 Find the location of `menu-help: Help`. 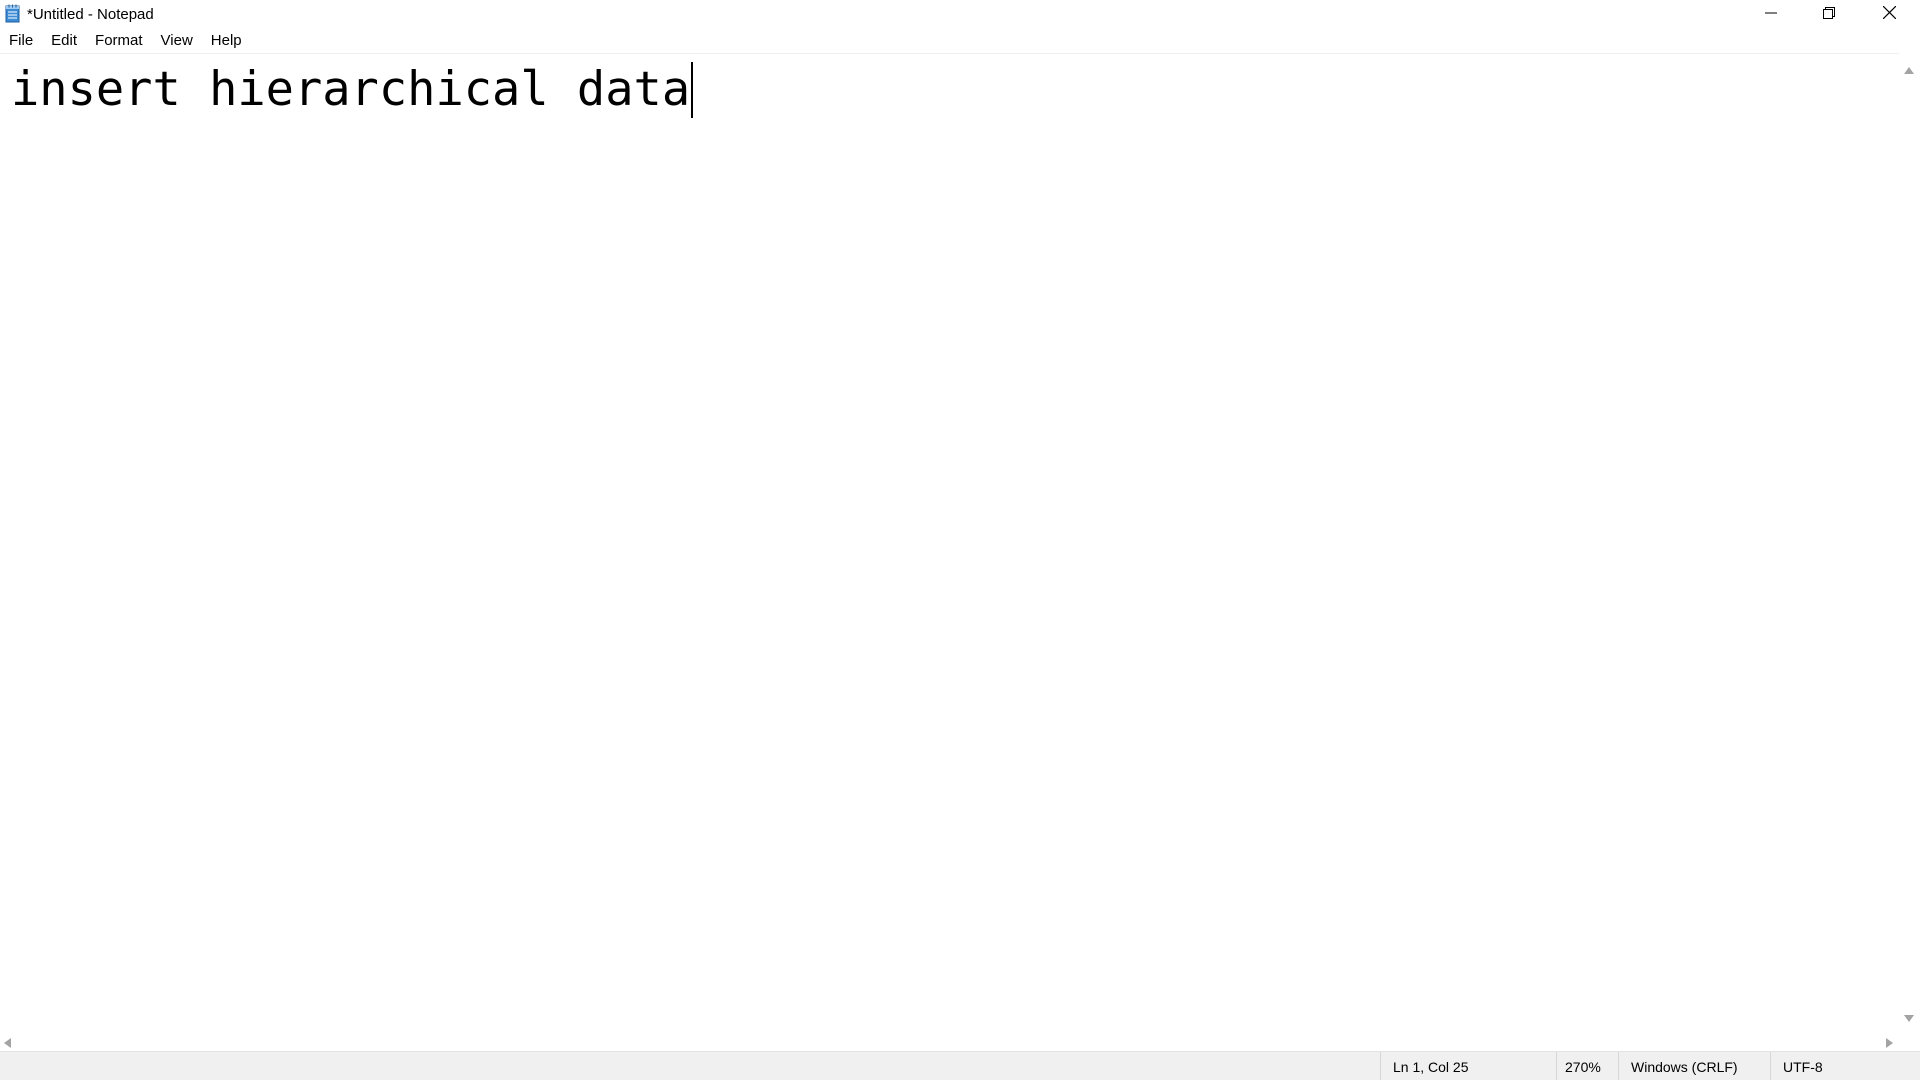

menu-help: Help is located at coordinates (226, 41).